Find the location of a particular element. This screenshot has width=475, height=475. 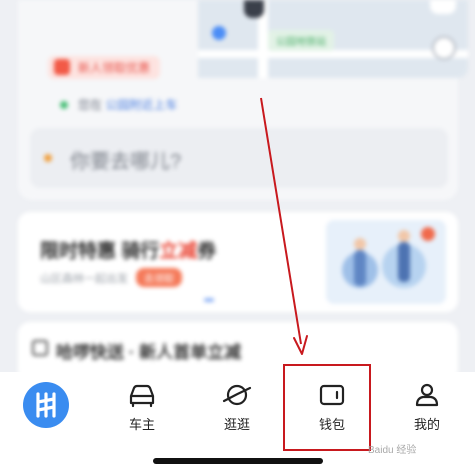

destination-input: 你要去哪儿? is located at coordinates (239, 158).